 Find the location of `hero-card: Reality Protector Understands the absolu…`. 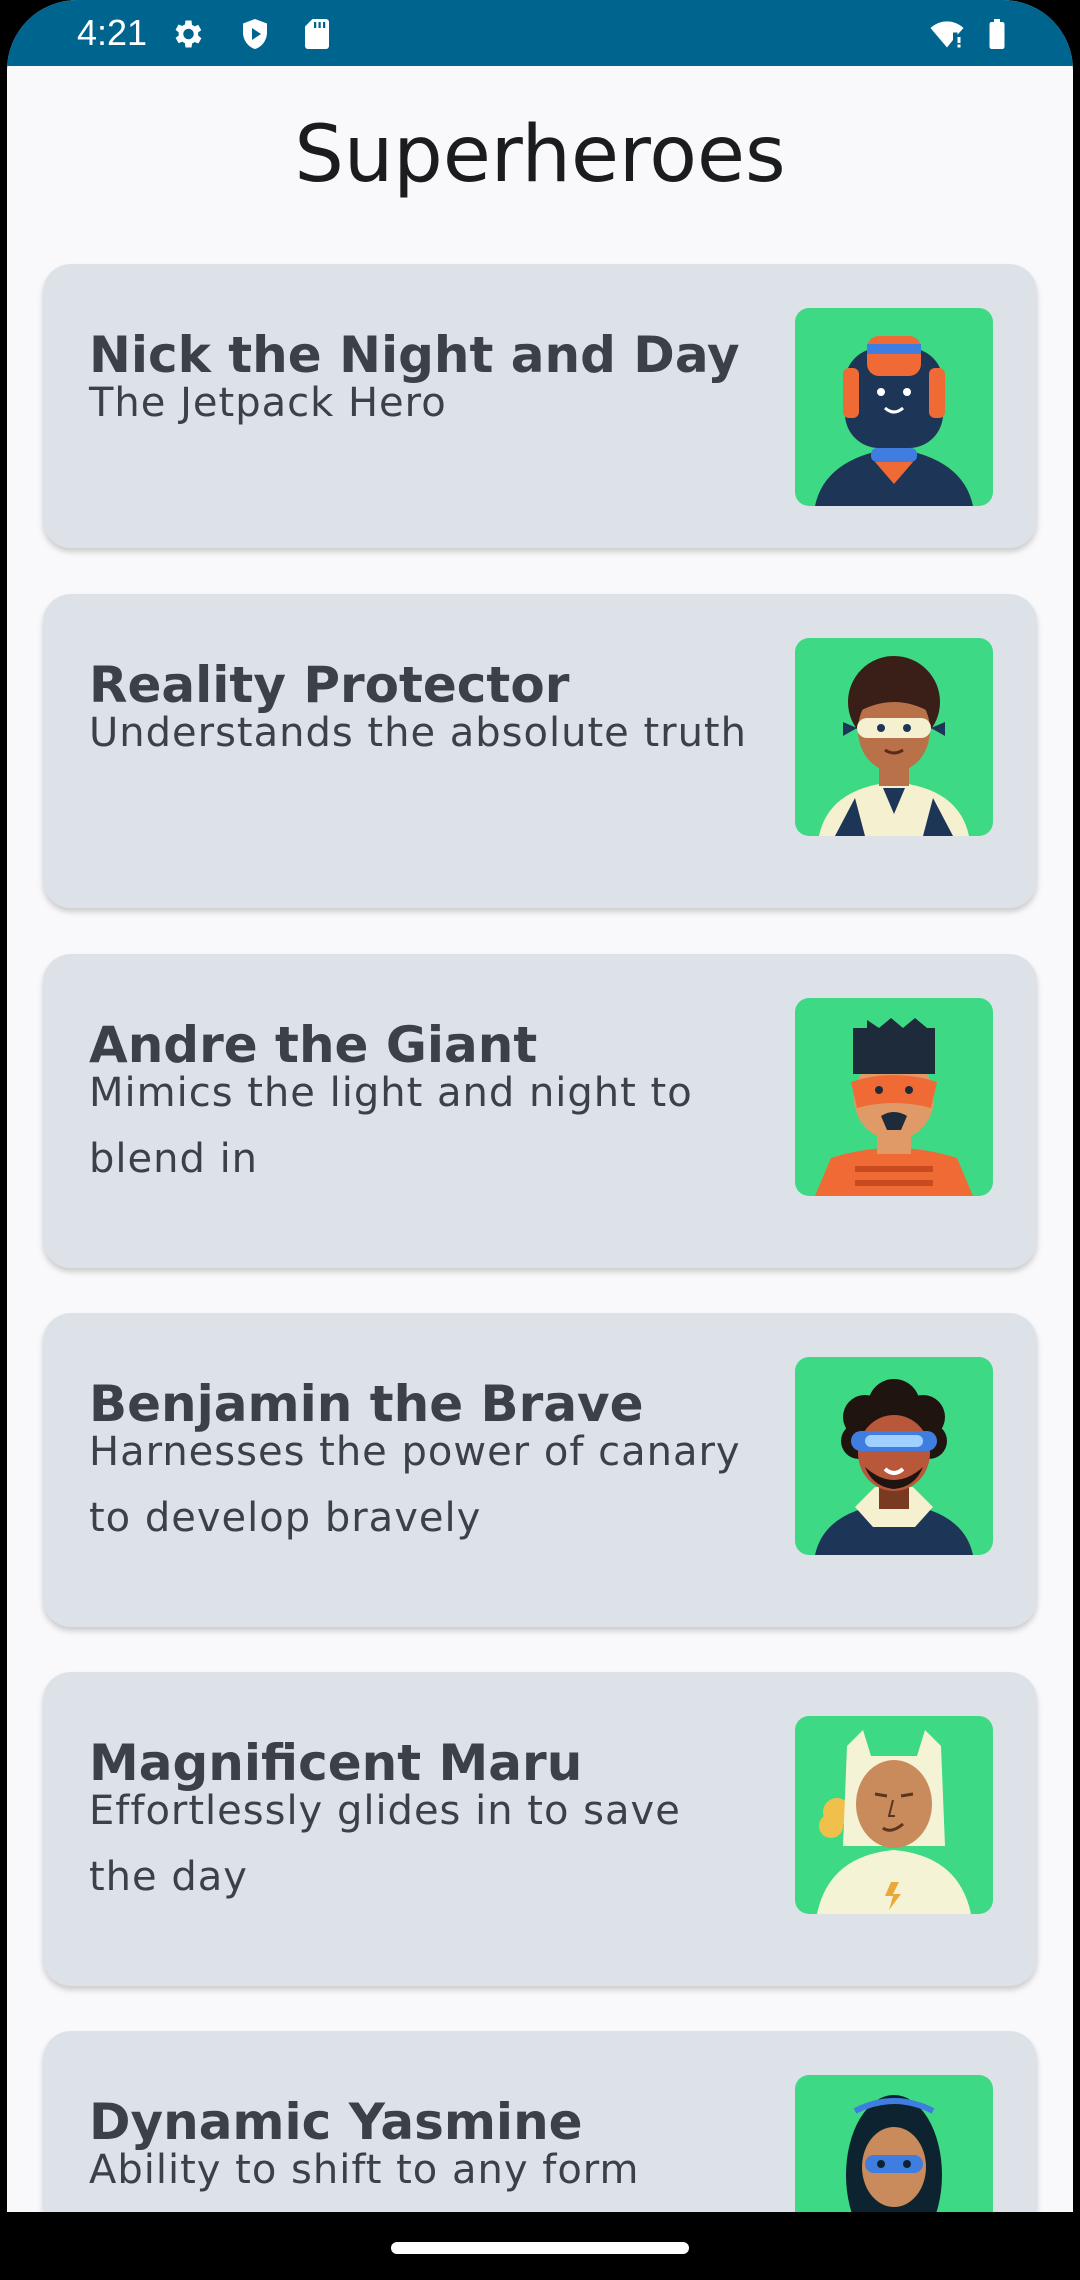

hero-card: Reality Protector Understands the absolu… is located at coordinates (540, 751).